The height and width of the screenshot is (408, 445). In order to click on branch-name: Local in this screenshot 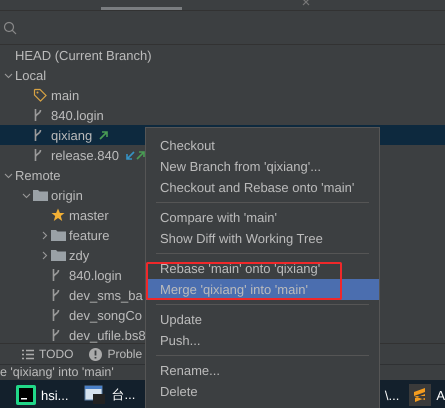, I will do `click(30, 75)`.